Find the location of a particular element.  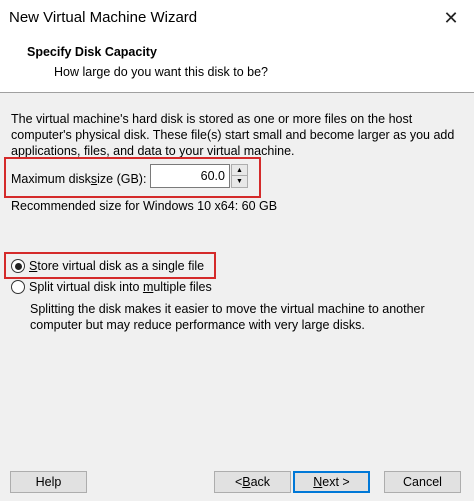

option-multiple-files: Split virtual disk into multiple files is located at coordinates (111, 287).